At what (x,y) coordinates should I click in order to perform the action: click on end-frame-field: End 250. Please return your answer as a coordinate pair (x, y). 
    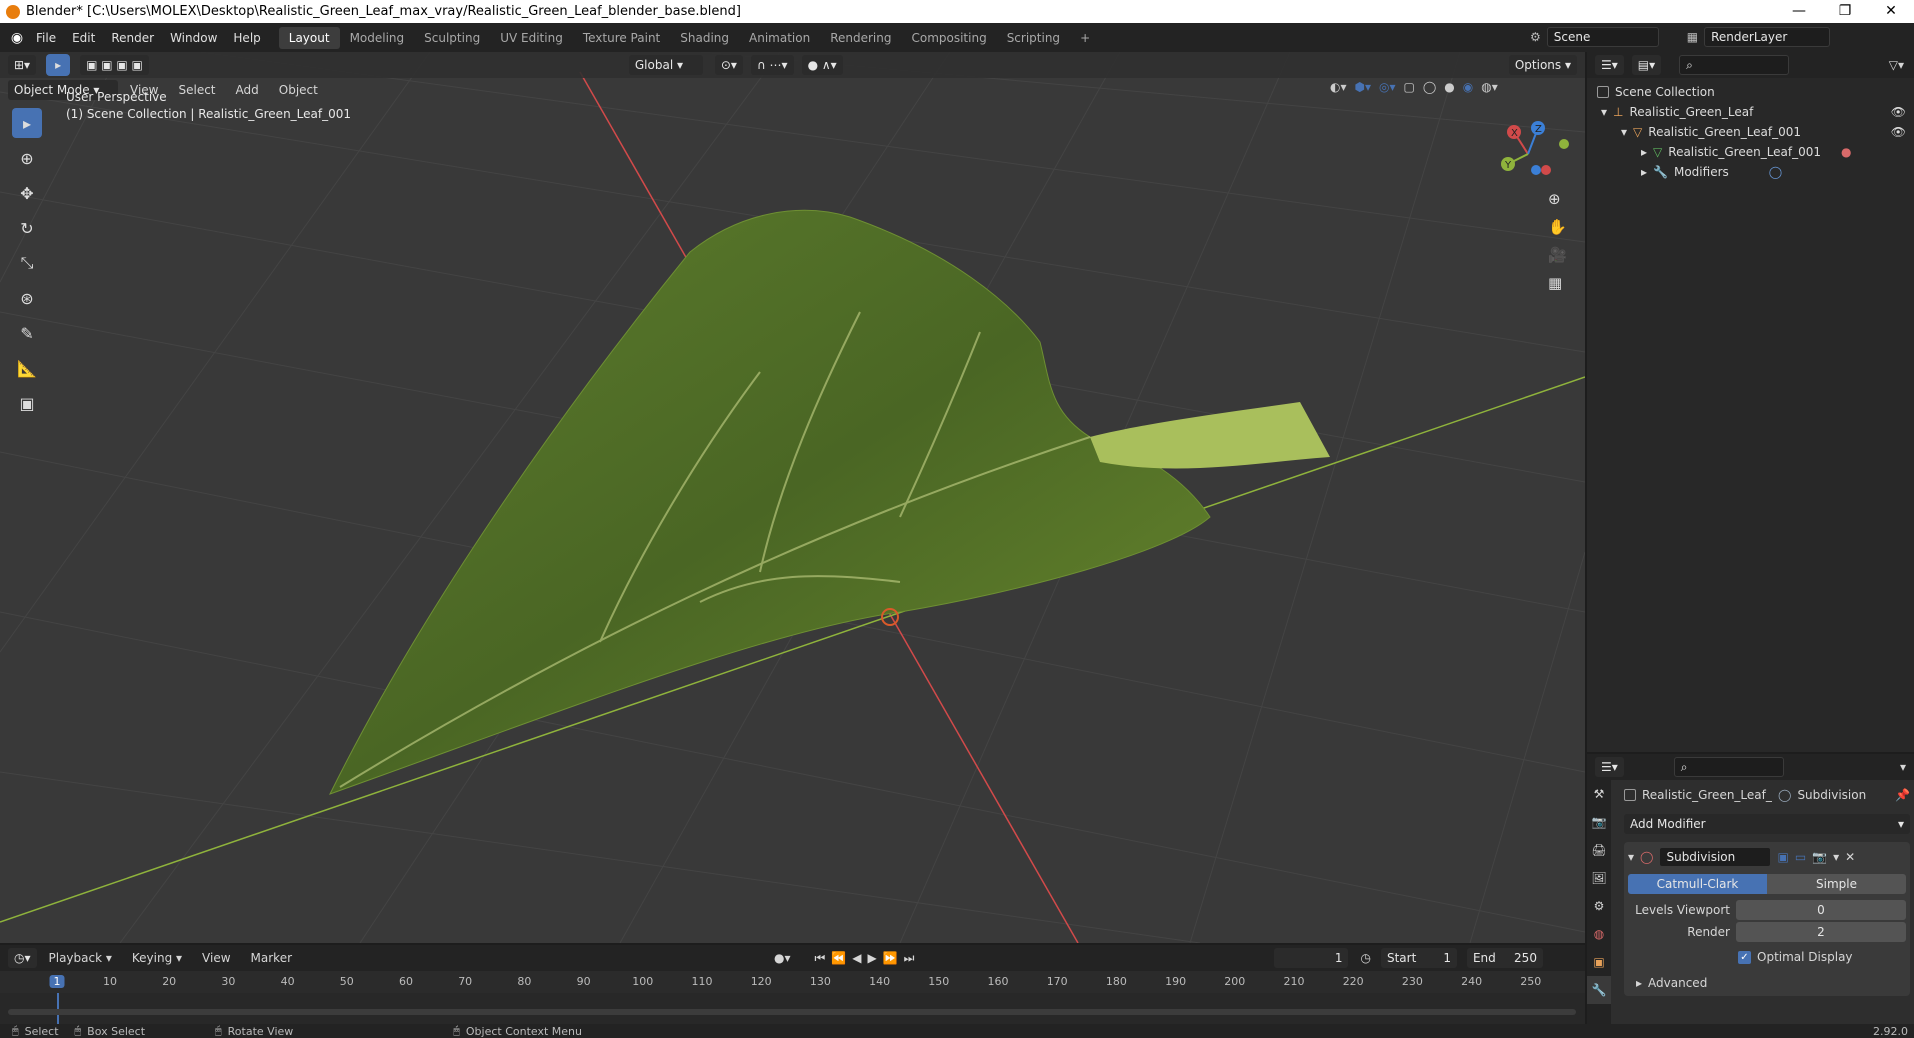
    Looking at the image, I should click on (1504, 958).